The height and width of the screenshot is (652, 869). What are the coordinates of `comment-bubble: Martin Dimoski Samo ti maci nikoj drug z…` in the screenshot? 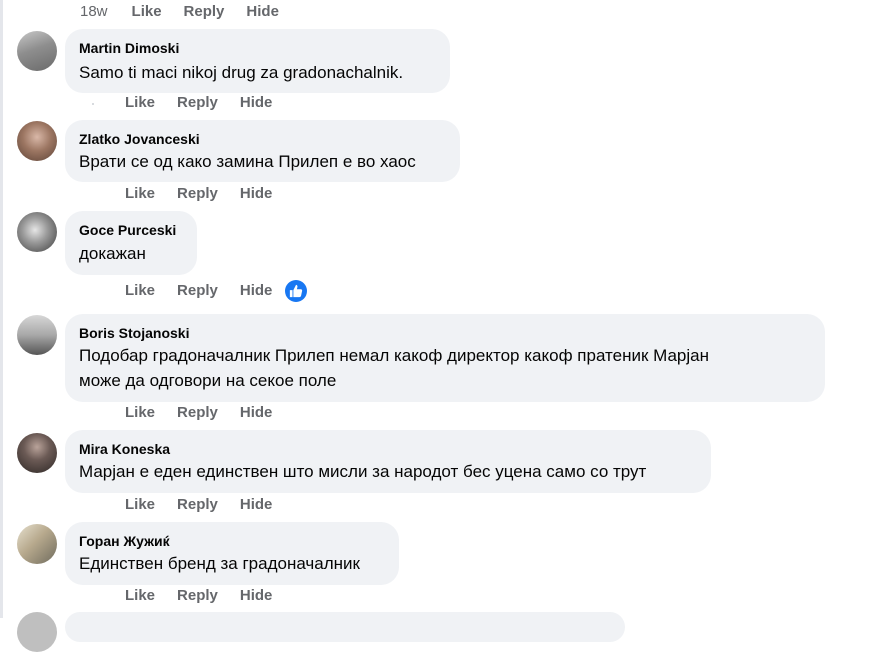 It's located at (257, 61).